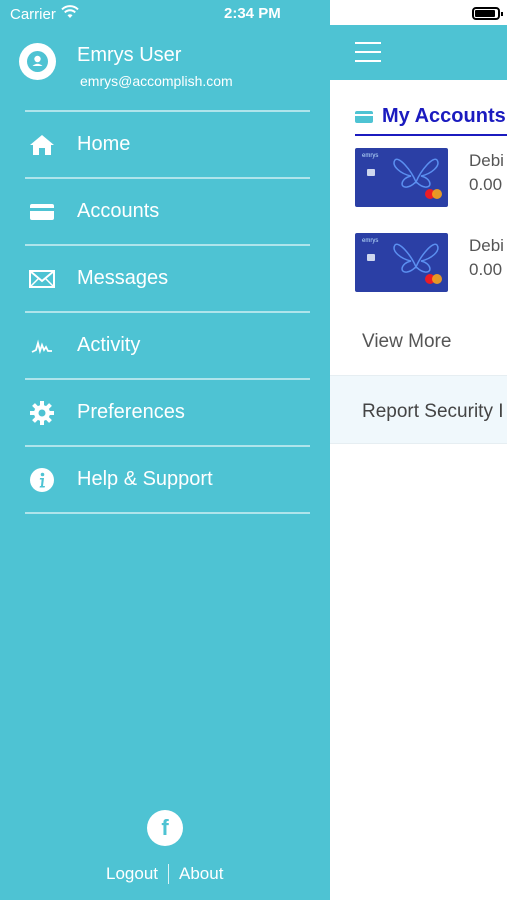  Describe the element at coordinates (201, 874) in the screenshot. I see `about-link: About` at that location.